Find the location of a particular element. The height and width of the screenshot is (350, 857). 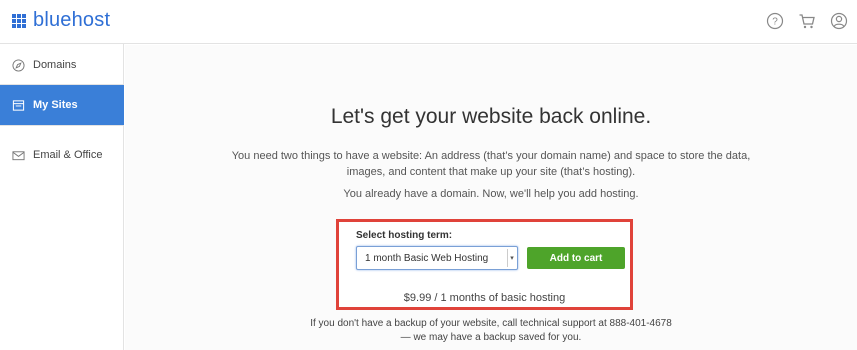

add-to-cart-button: Add to cart is located at coordinates (576, 258).